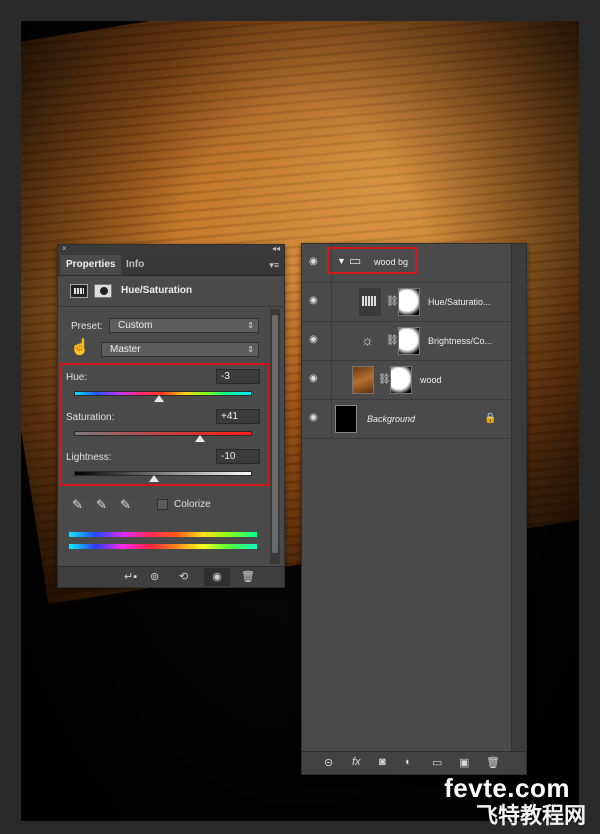 The width and height of the screenshot is (600, 834). Describe the element at coordinates (276, 248) in the screenshot. I see `collapse-icon: ◂◂` at that location.